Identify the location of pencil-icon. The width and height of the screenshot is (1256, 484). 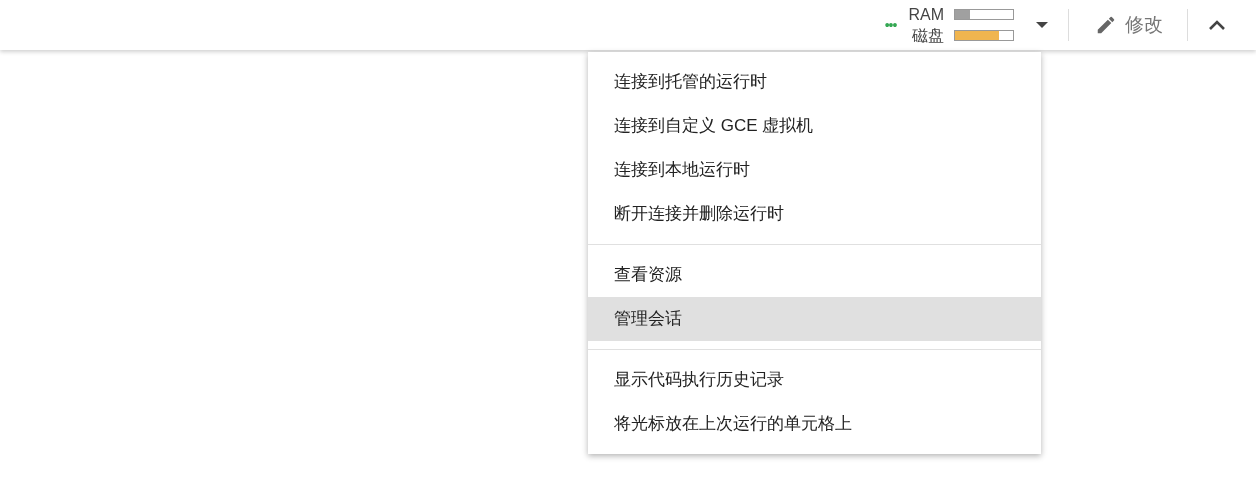
(1106, 25).